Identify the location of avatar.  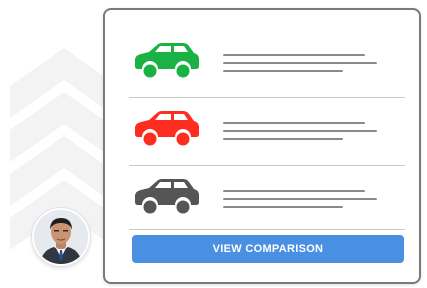
(61, 237).